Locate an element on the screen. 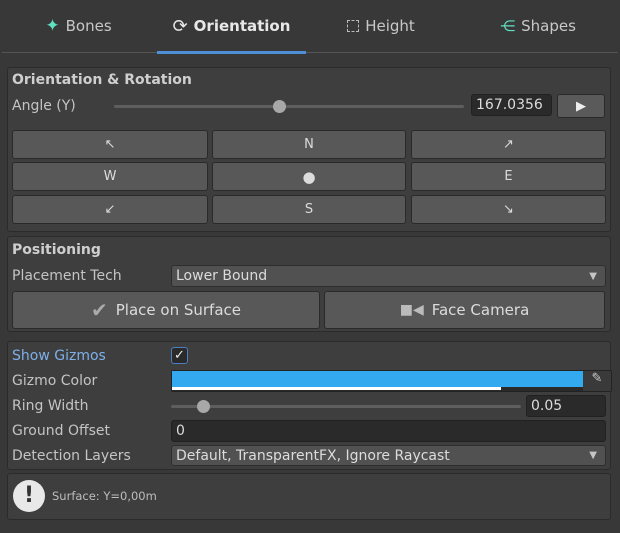 The height and width of the screenshot is (533, 620). tab-divider is located at coordinates (310, 52).